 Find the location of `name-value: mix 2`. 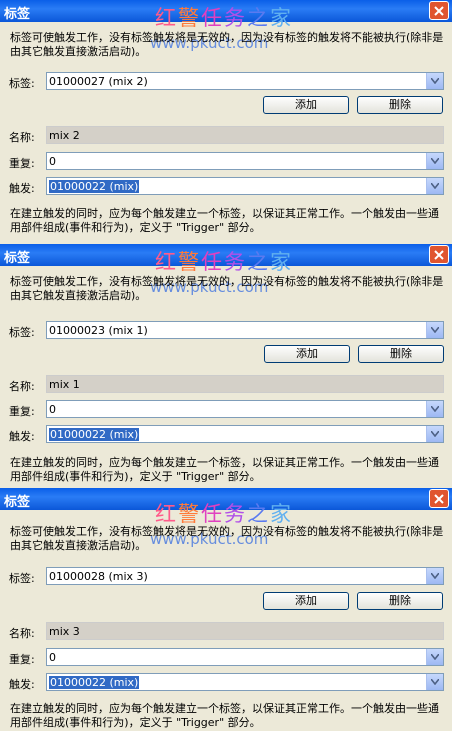

name-value: mix 2 is located at coordinates (64, 135).